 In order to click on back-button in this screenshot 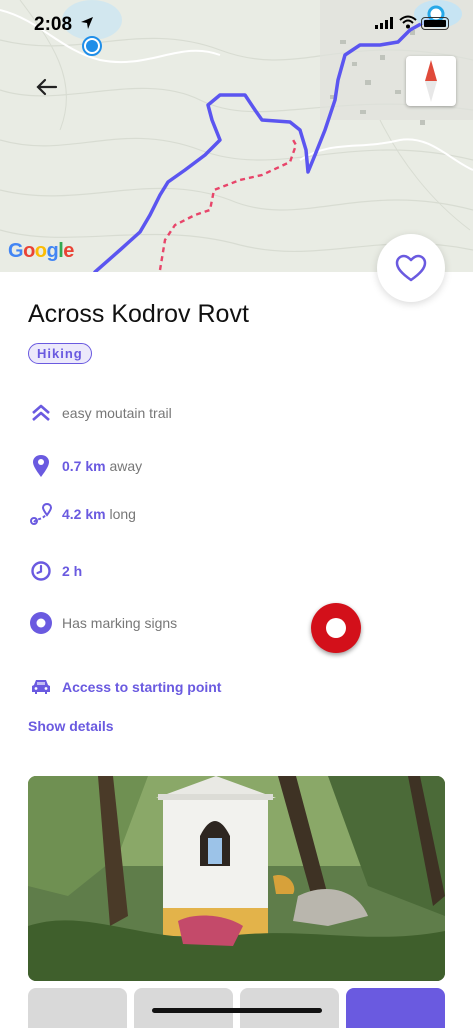, I will do `click(48, 87)`.